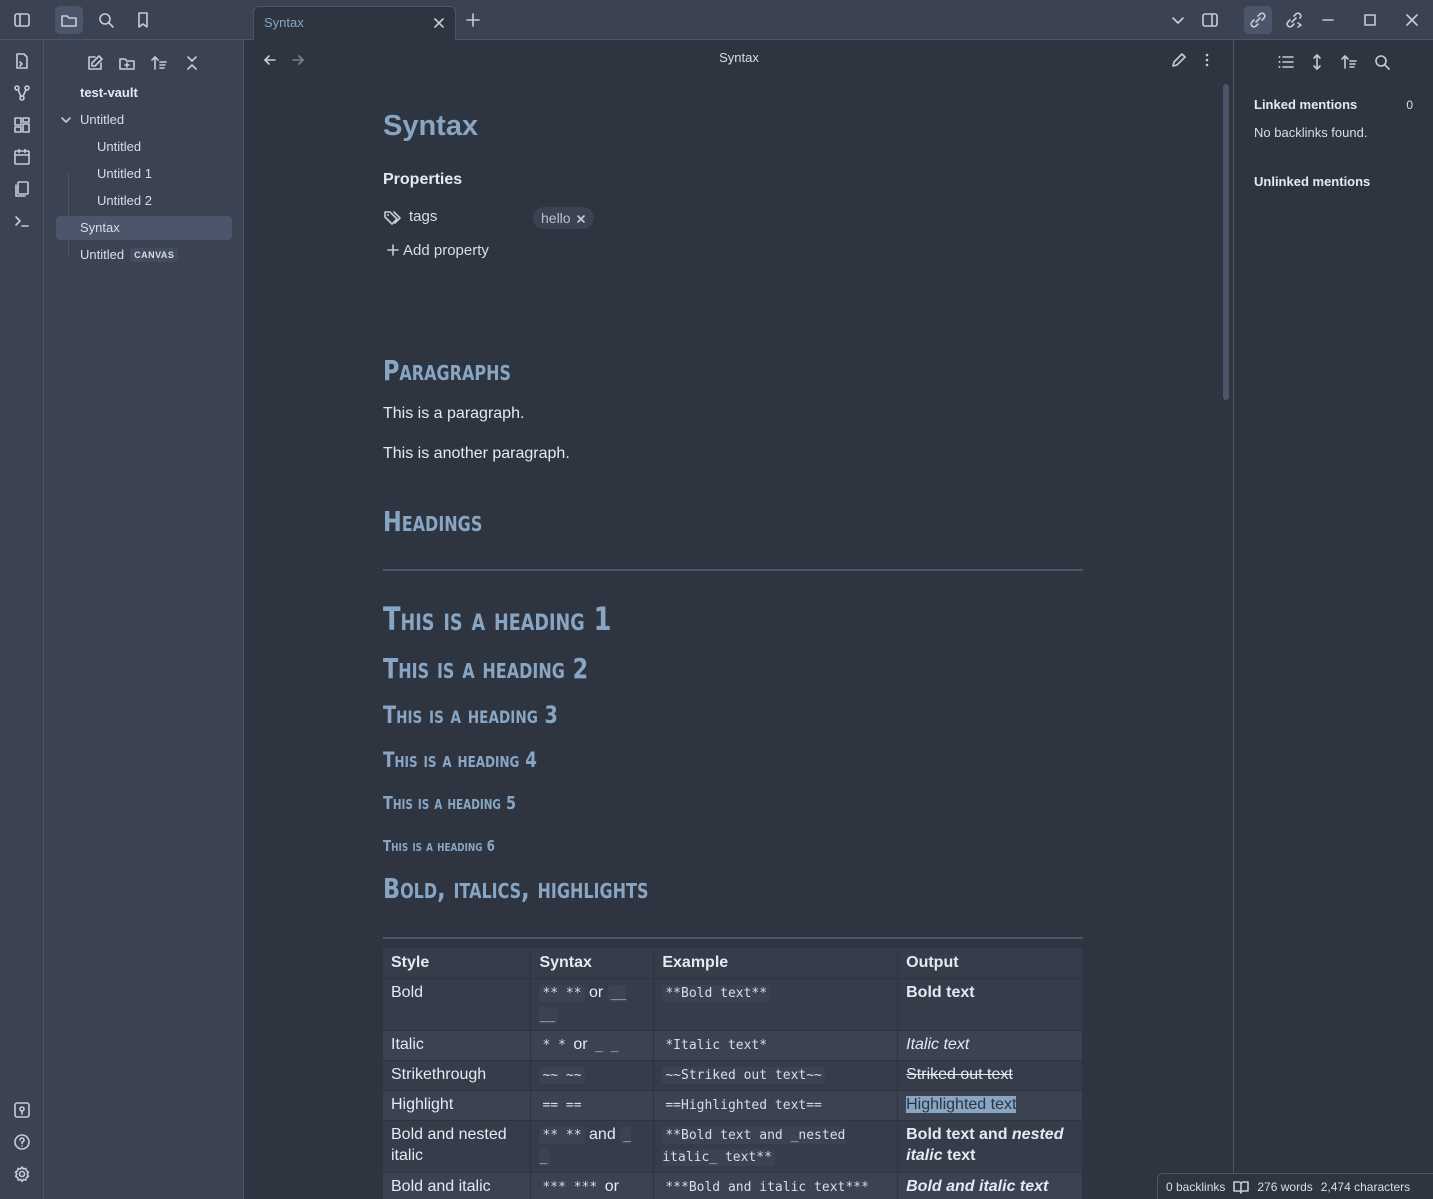 The image size is (1433, 1199). What do you see at coordinates (144, 228) in the screenshot?
I see `file-syntax: Syntax` at bounding box center [144, 228].